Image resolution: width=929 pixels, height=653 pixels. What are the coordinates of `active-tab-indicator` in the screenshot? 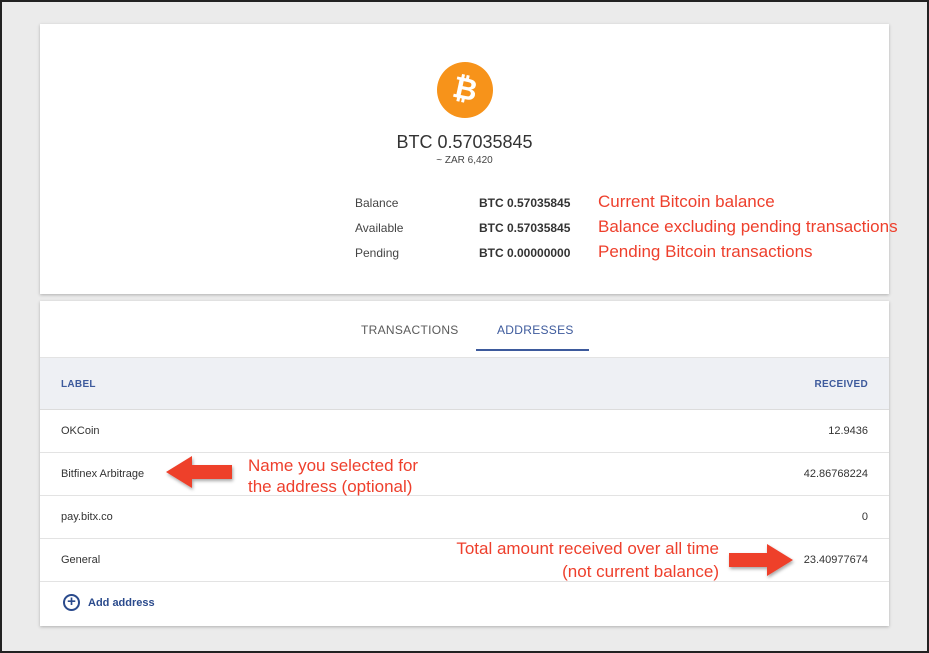 It's located at (532, 350).